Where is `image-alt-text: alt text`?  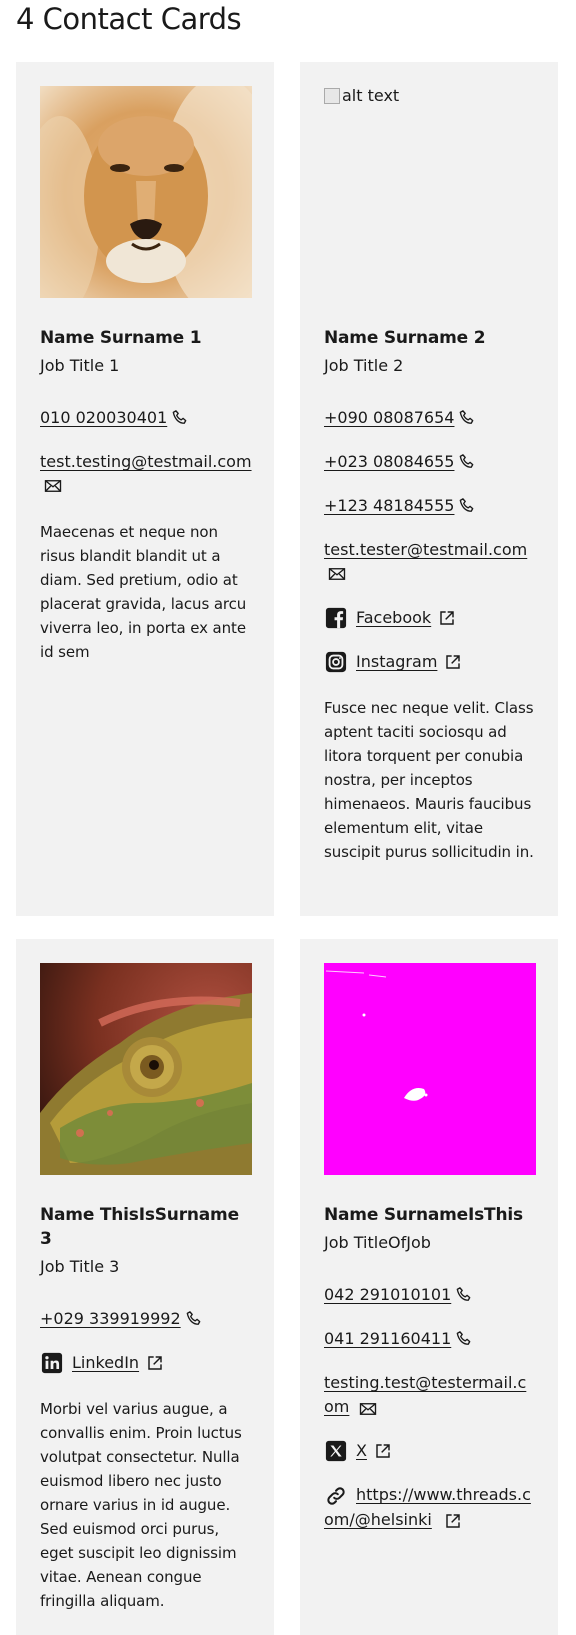 image-alt-text: alt text is located at coordinates (371, 95).